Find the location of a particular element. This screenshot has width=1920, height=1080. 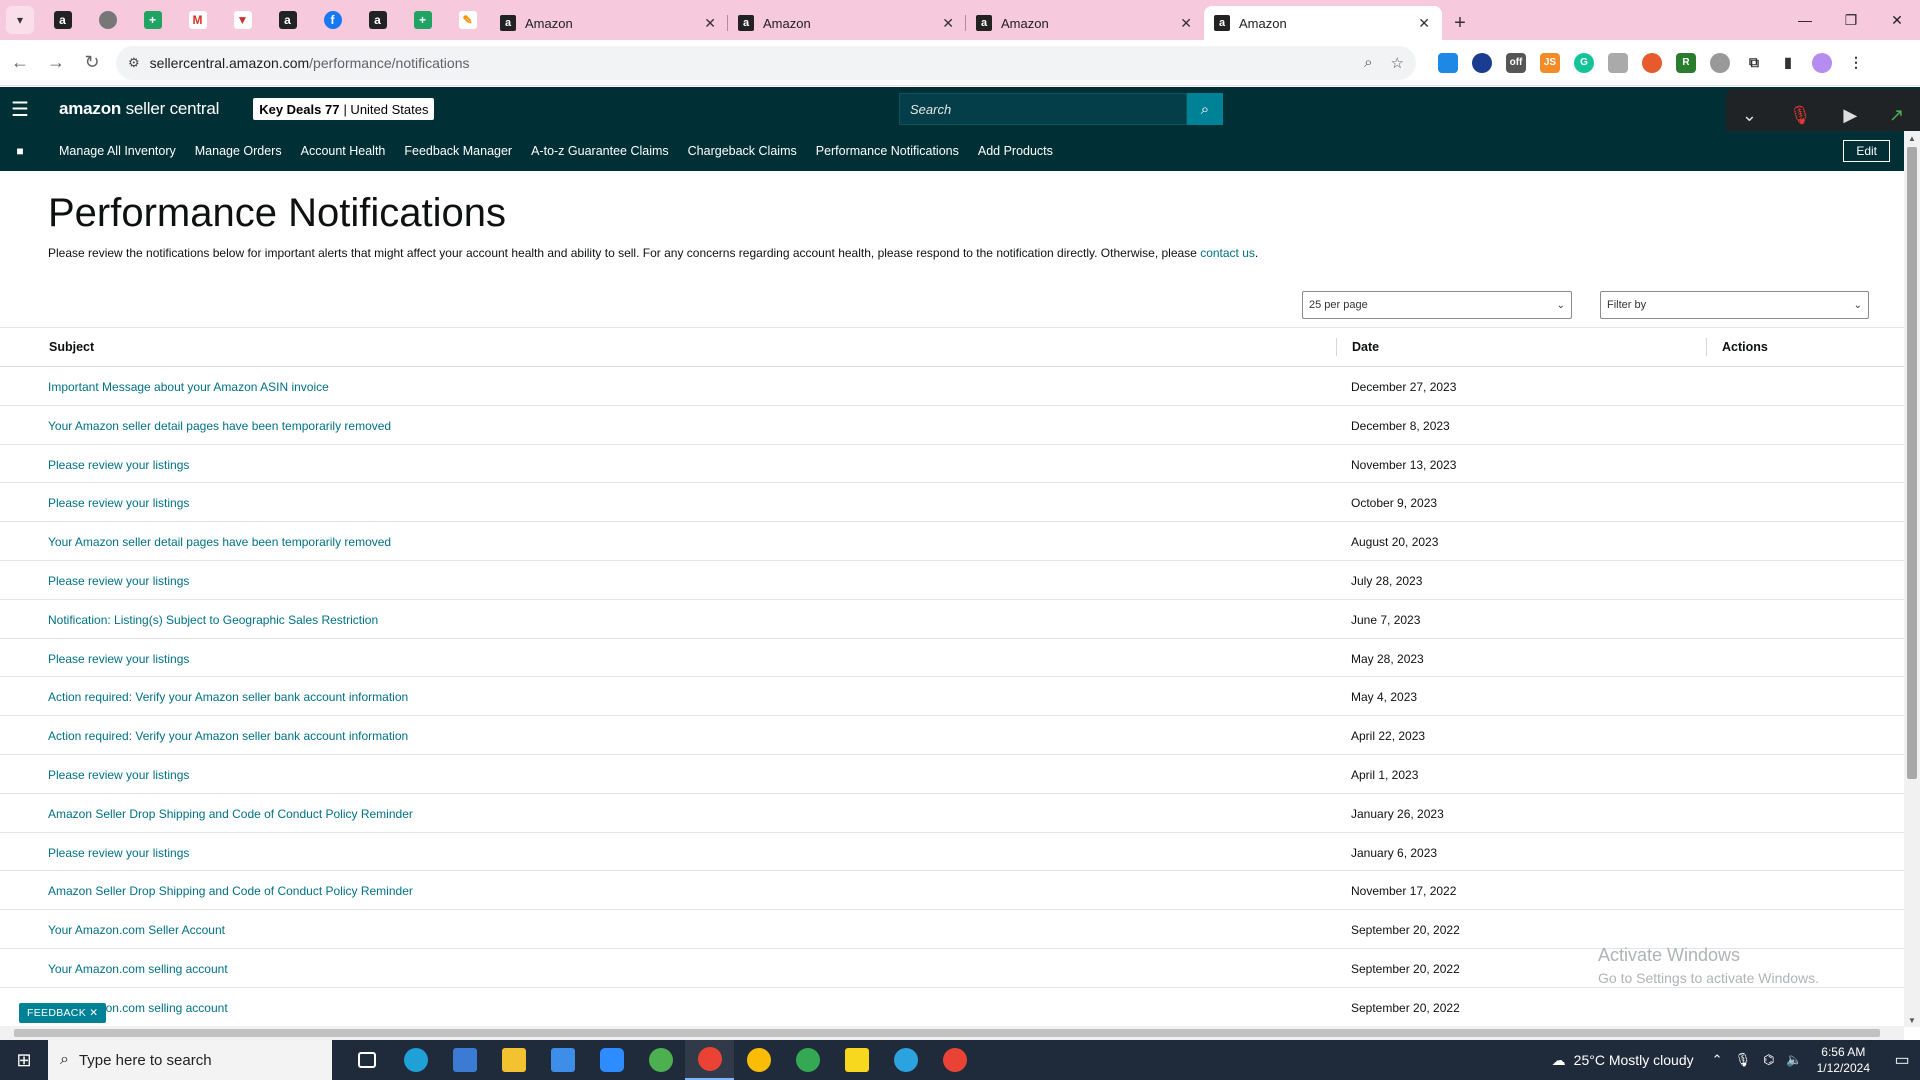

pinned-tab-sheets-2: + is located at coordinates (422, 20).